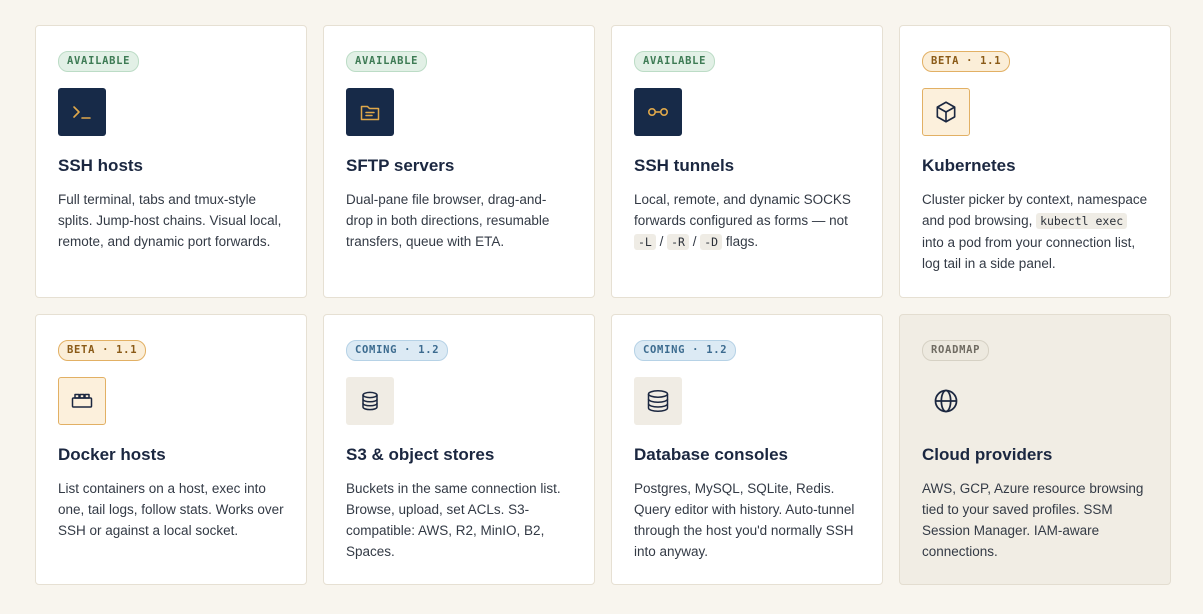 Image resolution: width=1203 pixels, height=614 pixels. What do you see at coordinates (645, 242) in the screenshot?
I see `flag-code: -L` at bounding box center [645, 242].